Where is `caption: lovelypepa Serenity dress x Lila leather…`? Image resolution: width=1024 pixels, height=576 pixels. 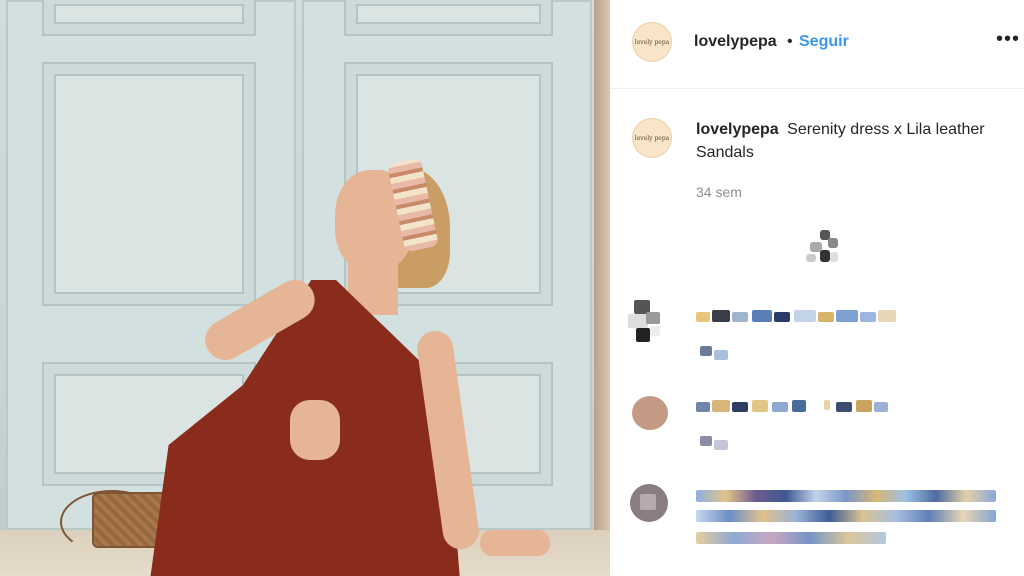 caption: lovelypepa Serenity dress x Lila leather… is located at coordinates (846, 141).